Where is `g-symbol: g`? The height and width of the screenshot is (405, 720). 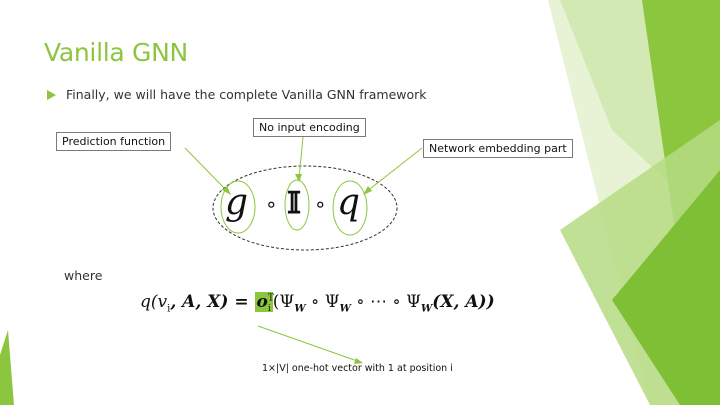 g-symbol: g is located at coordinates (237, 202).